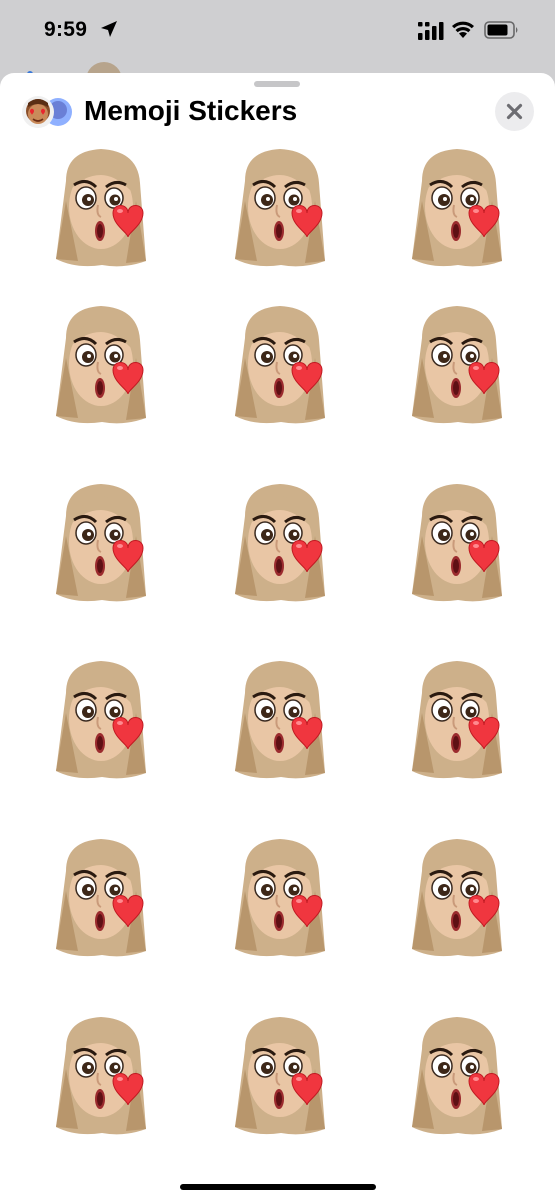  I want to click on battery-icon, so click(501, 30).